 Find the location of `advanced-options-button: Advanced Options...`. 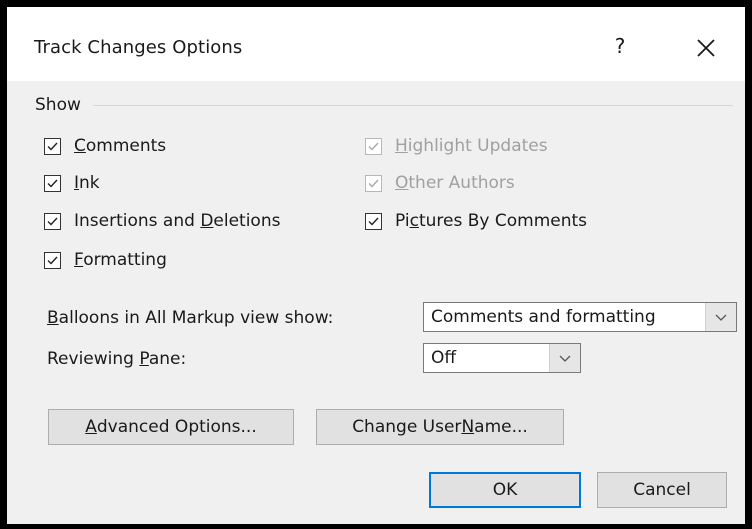

advanced-options-button: Advanced Options... is located at coordinates (171, 427).